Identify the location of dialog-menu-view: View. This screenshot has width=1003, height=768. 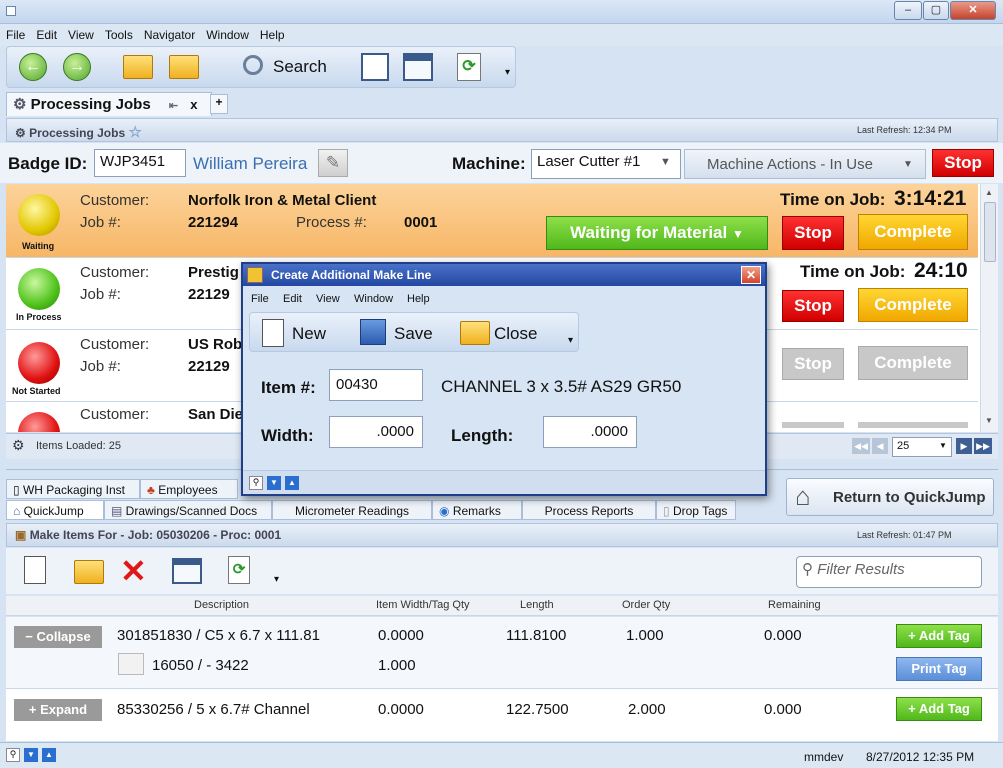
(328, 299).